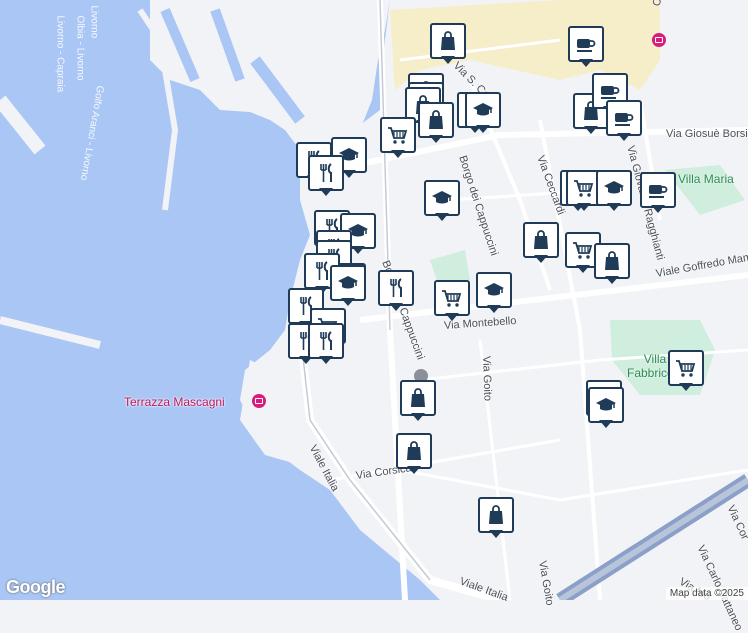 This screenshot has height=633, width=748. Describe the element at coordinates (174, 402) in the screenshot. I see `place-label: Terrazza Mascagni` at that location.